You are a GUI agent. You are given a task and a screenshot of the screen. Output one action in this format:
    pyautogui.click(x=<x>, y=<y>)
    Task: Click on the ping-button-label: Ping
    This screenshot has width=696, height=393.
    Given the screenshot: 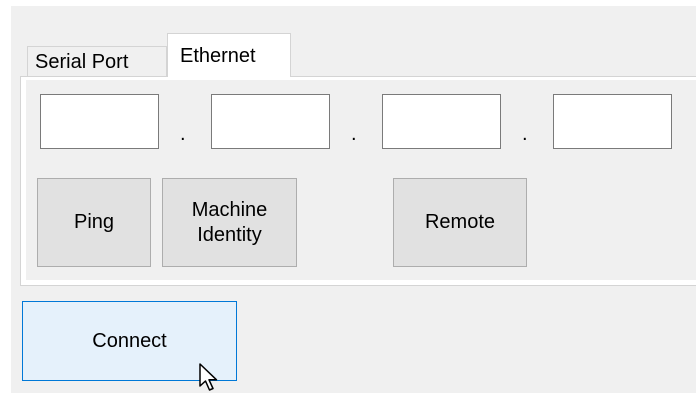 What is the action you would take?
    pyautogui.click(x=94, y=222)
    